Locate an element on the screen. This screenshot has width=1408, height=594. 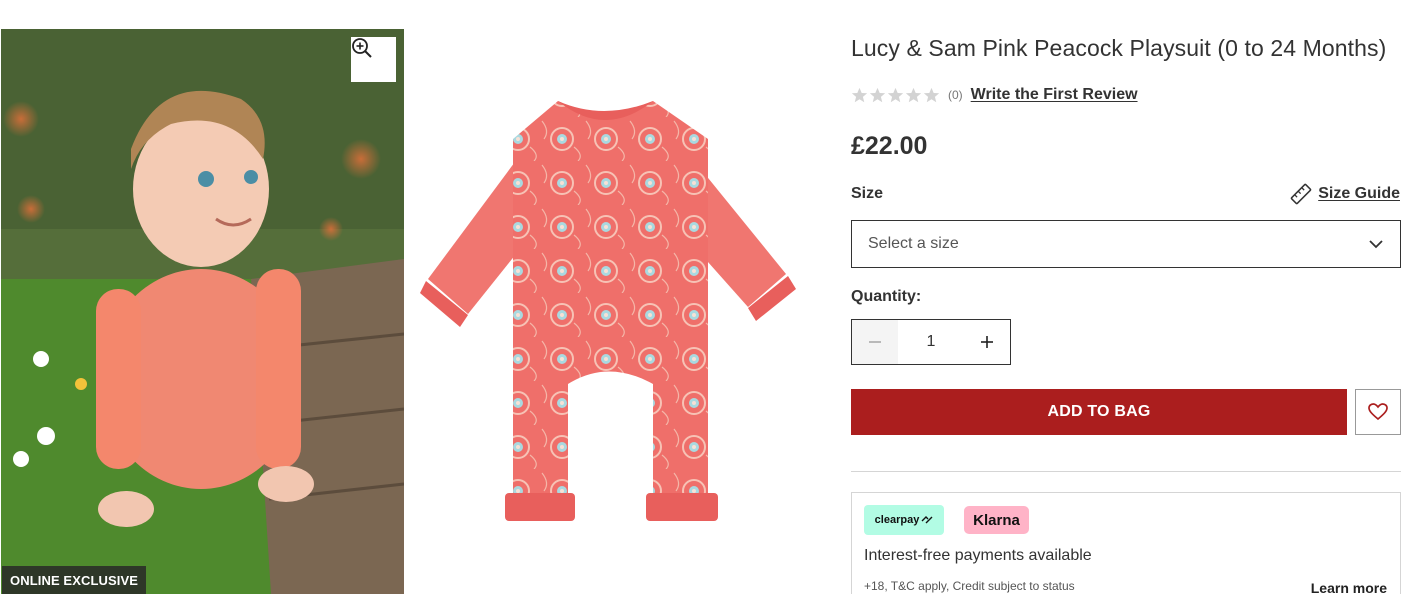
size-select: Select a size is located at coordinates (1126, 244).